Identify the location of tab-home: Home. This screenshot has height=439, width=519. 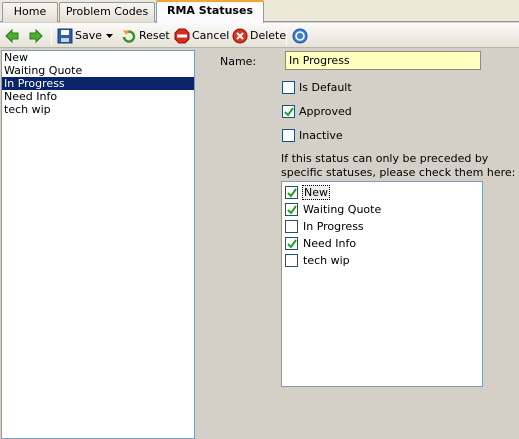
(30, 12).